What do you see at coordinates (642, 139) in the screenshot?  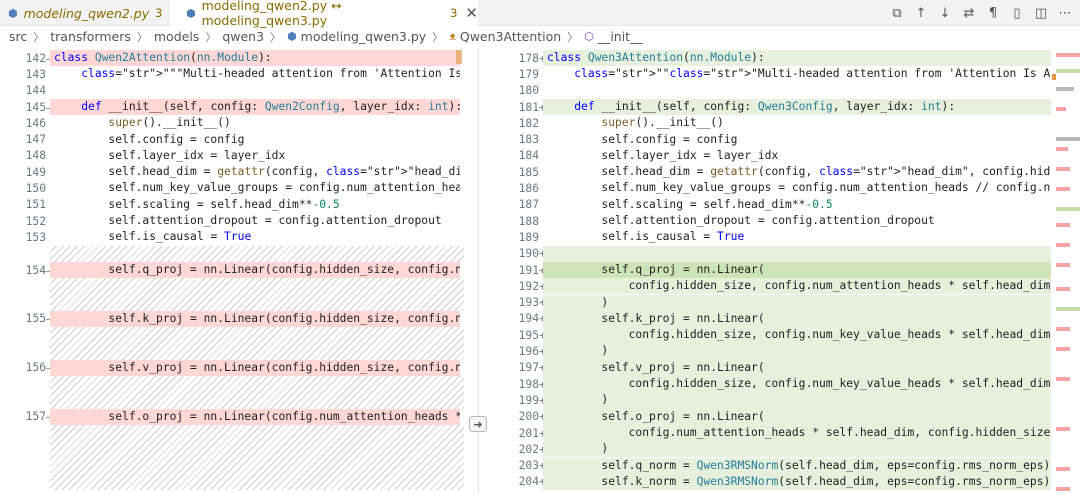 I see `code-text: self.config = config` at bounding box center [642, 139].